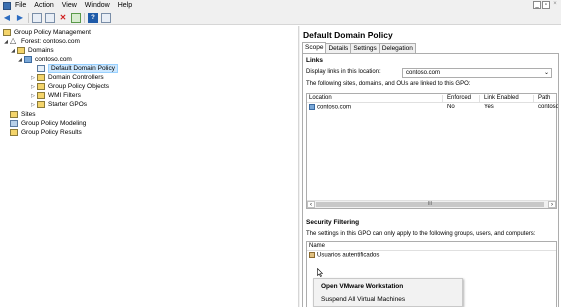  What do you see at coordinates (97, 5) in the screenshot?
I see `menu-window: Window` at bounding box center [97, 5].